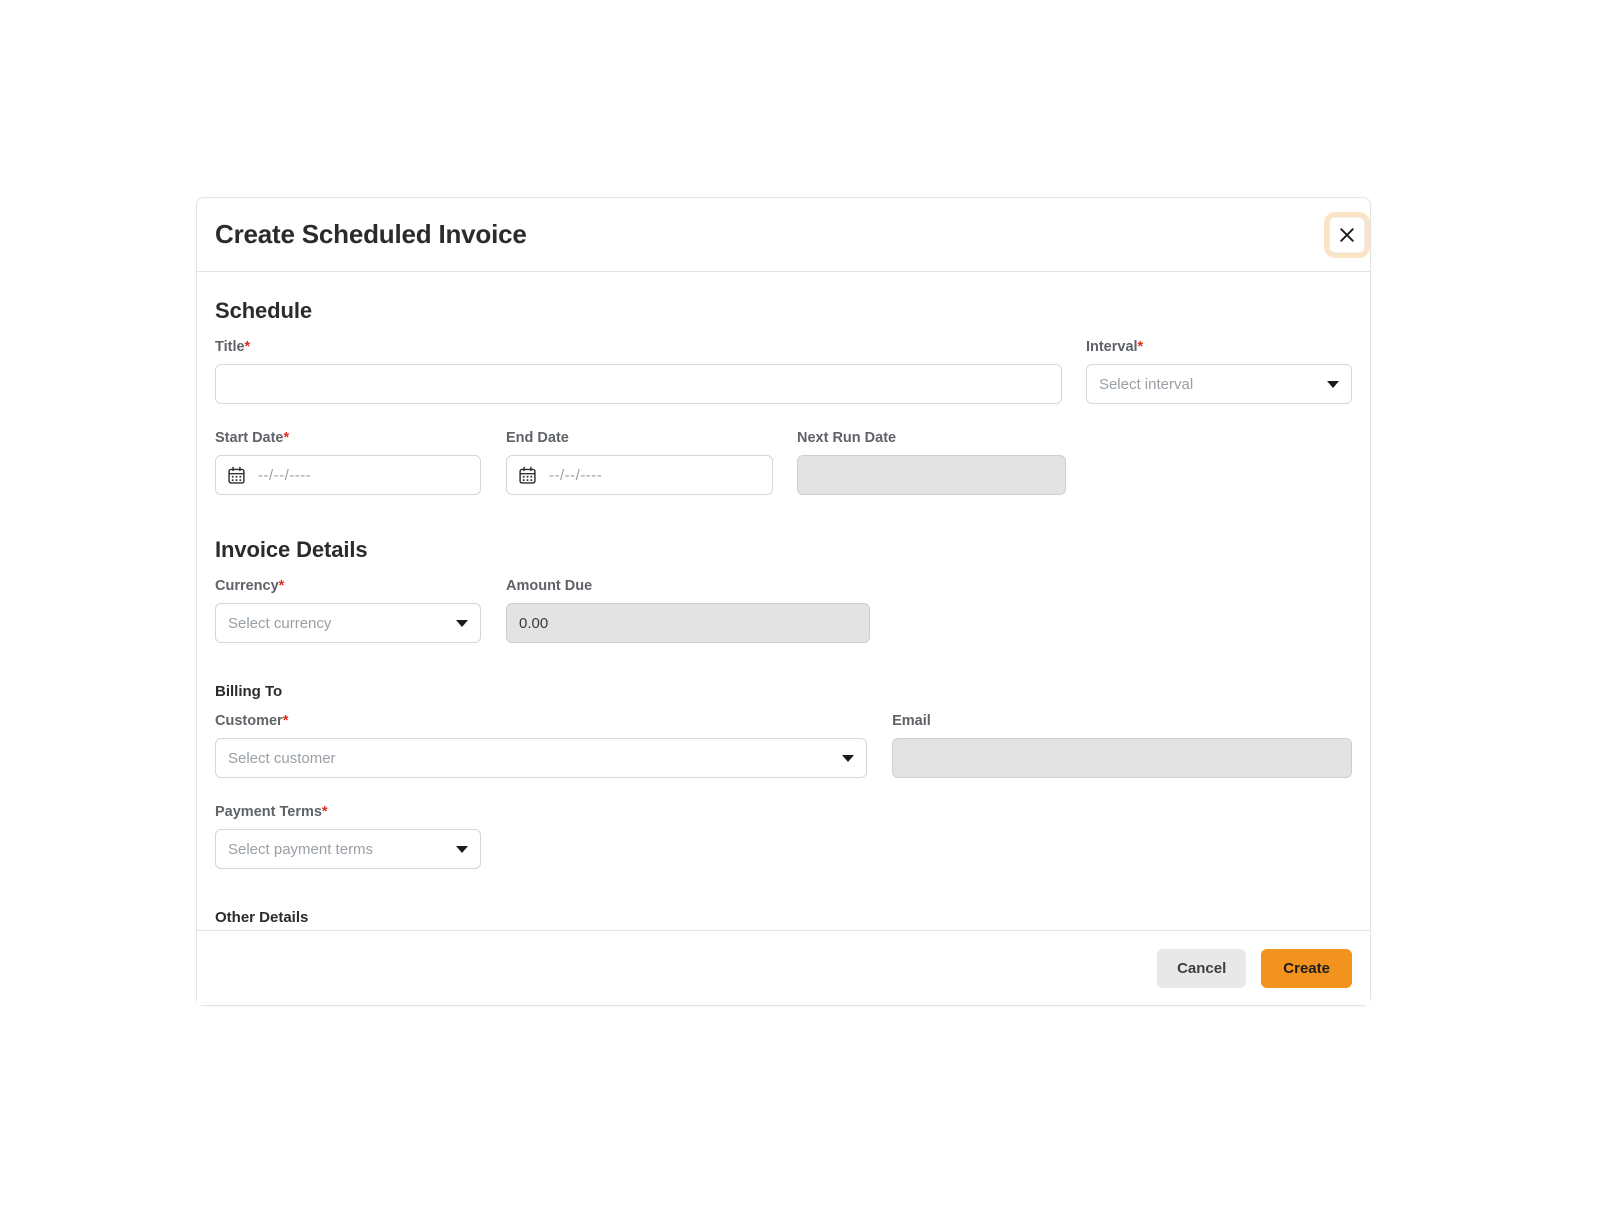 Image resolution: width=1600 pixels, height=1228 pixels. Describe the element at coordinates (348, 475) in the screenshot. I see `start-date-input: --/--/----` at that location.